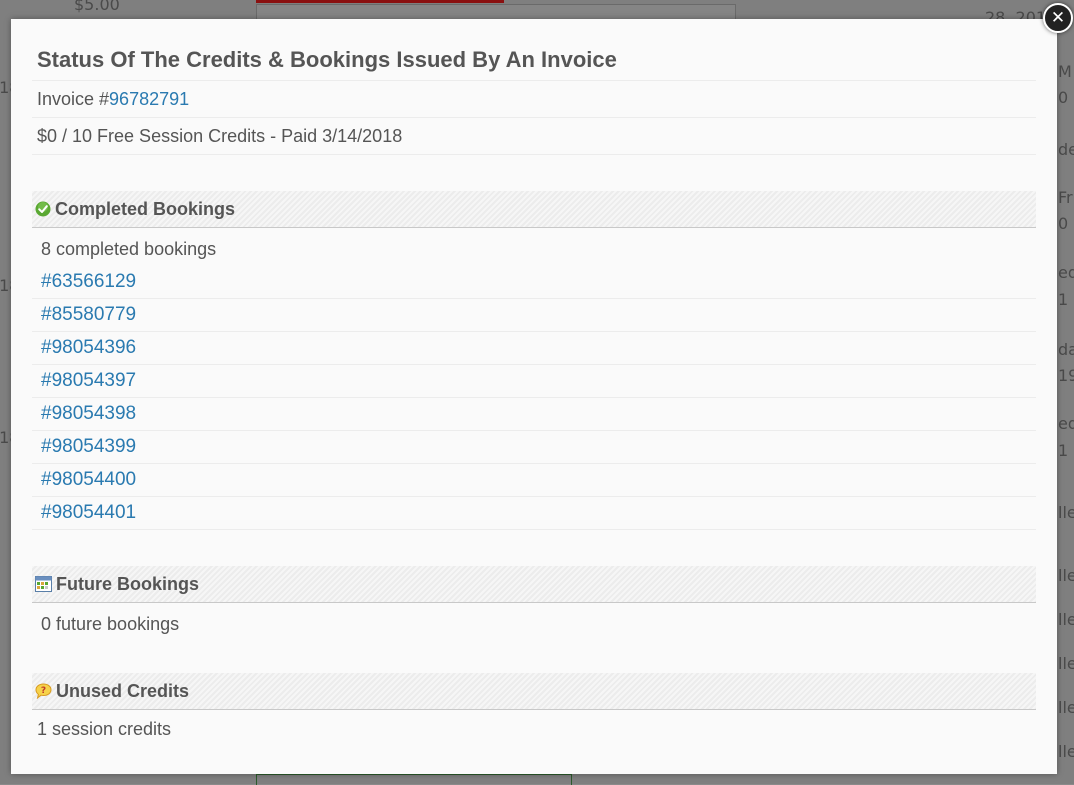 The width and height of the screenshot is (1074, 785). What do you see at coordinates (534, 381) in the screenshot?
I see `booking-list-item: #98054397` at bounding box center [534, 381].